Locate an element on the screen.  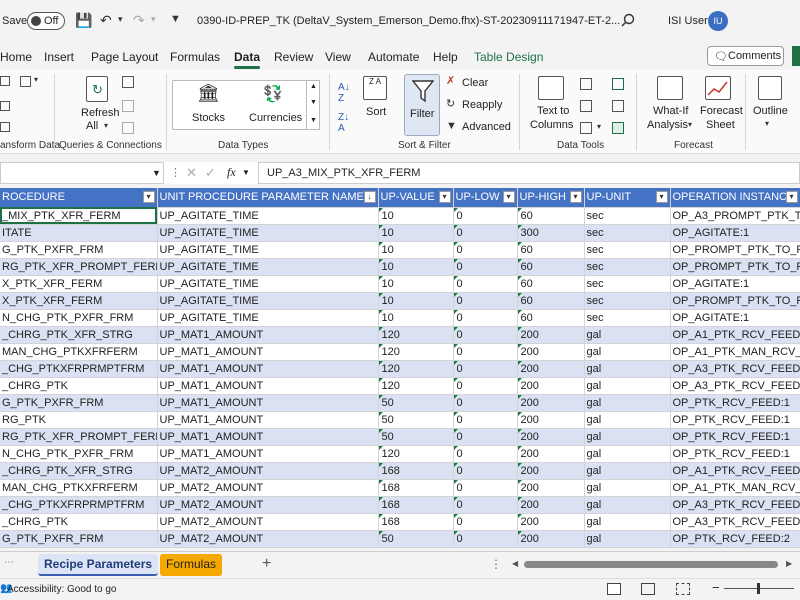
get-data-icon is located at coordinates (5, 81).